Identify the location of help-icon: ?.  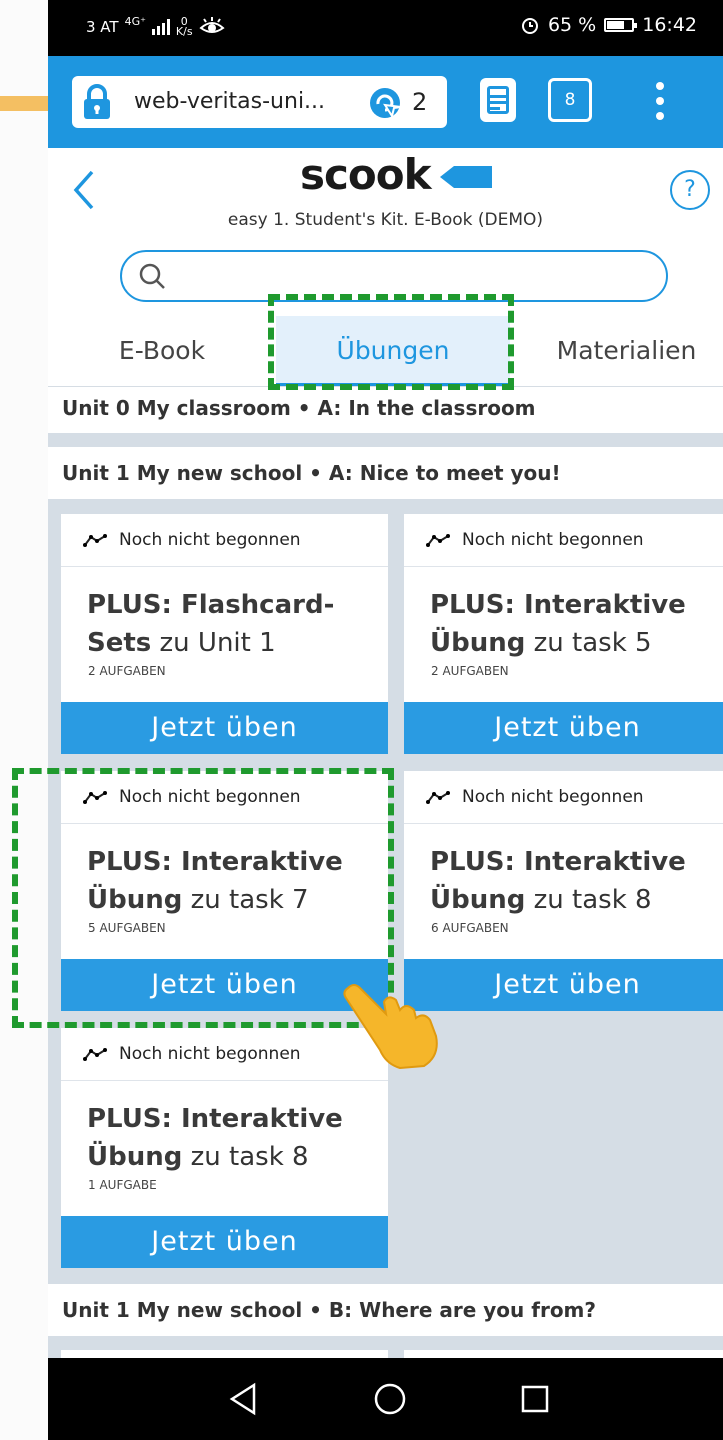
(690, 190).